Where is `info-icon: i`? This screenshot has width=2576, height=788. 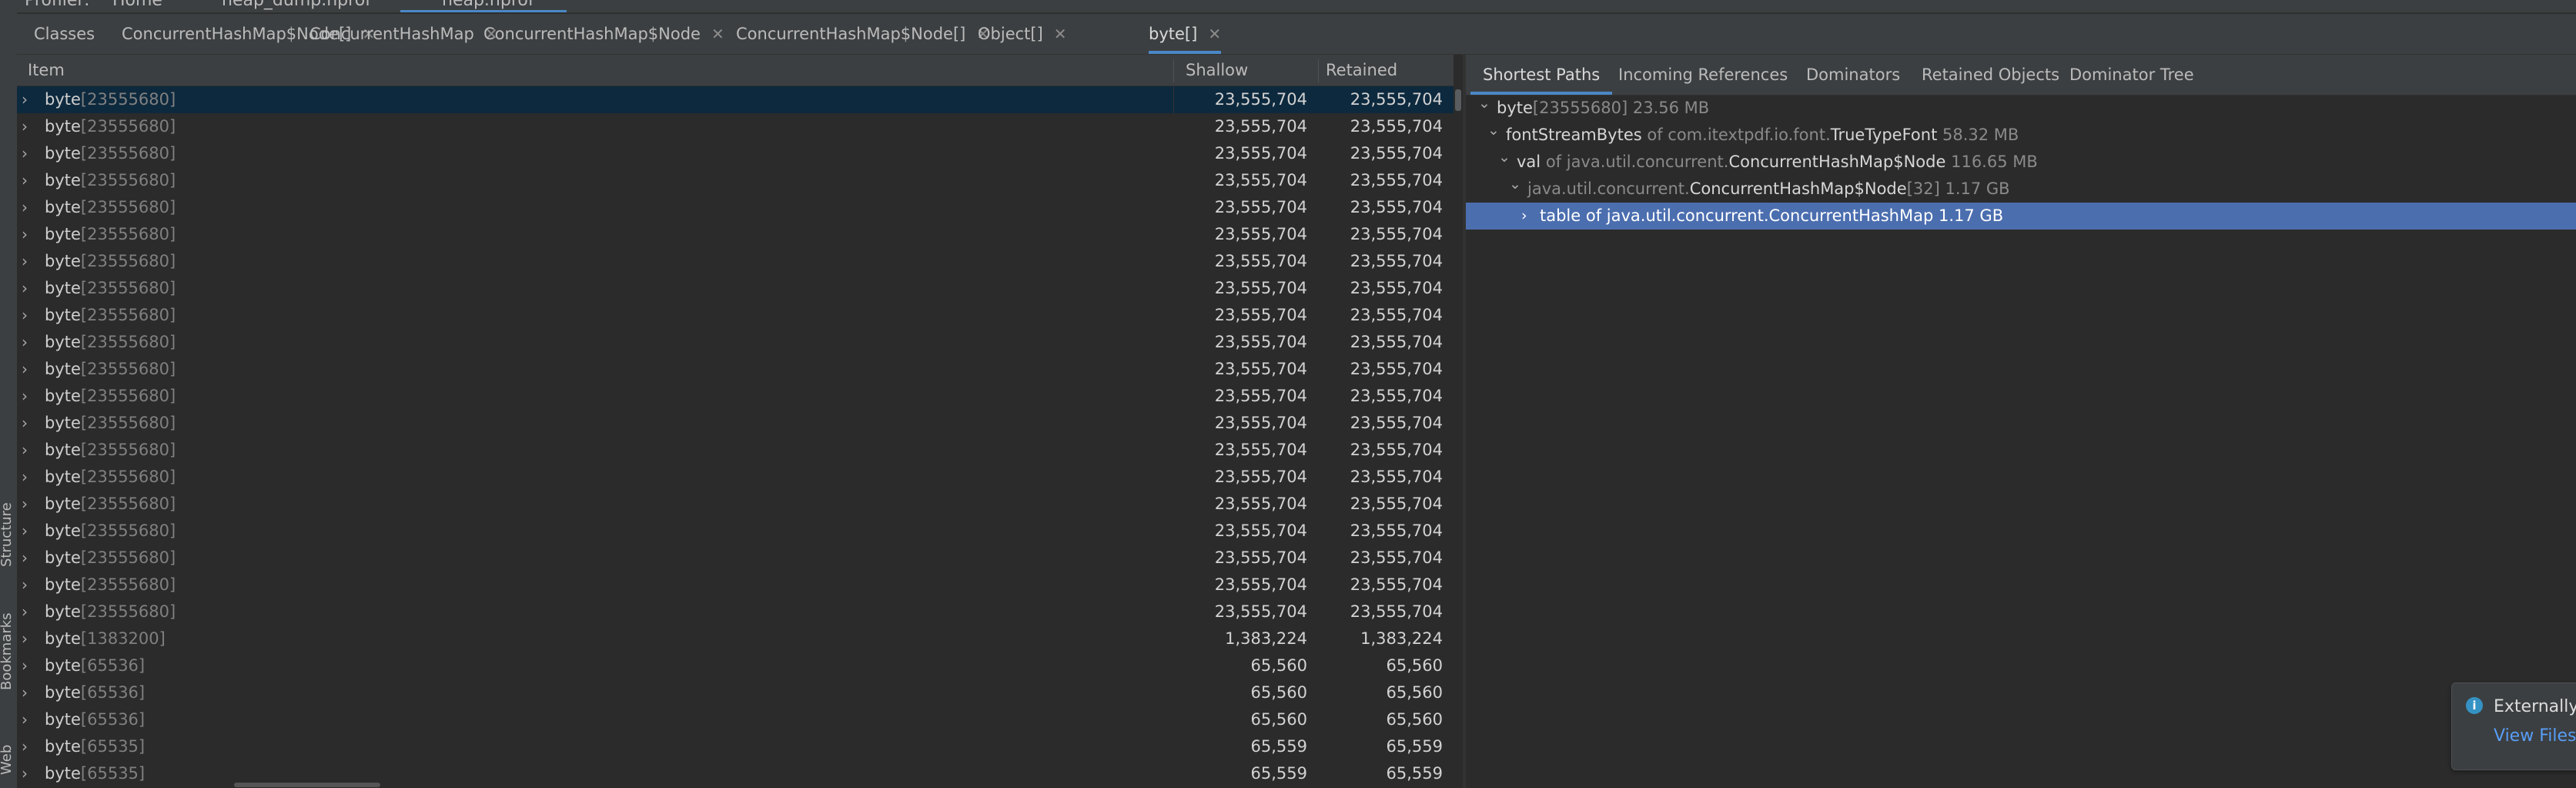 info-icon: i is located at coordinates (2475, 706).